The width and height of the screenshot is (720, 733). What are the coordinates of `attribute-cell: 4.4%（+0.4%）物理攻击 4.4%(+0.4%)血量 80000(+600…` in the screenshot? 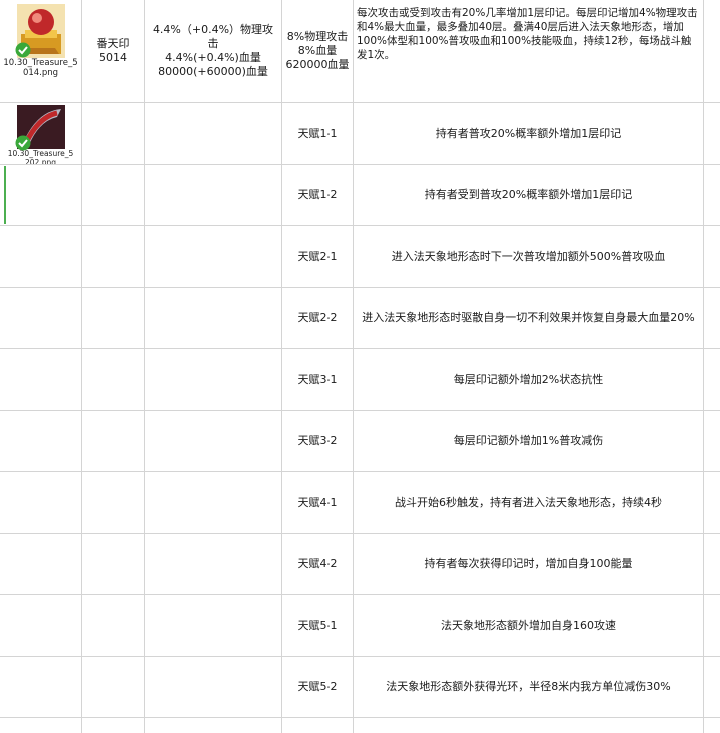 It's located at (213, 51).